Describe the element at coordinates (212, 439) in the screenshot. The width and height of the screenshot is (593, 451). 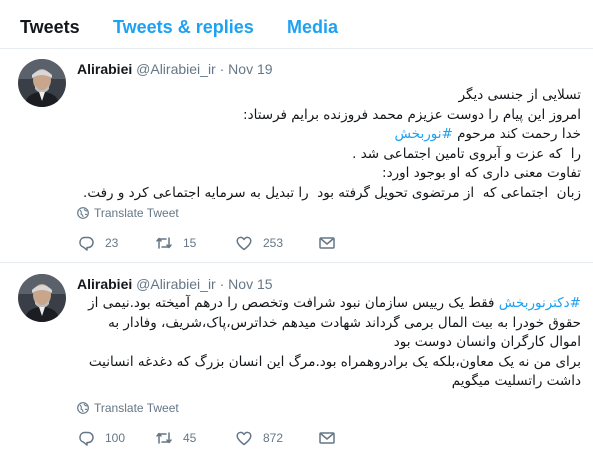
I see `tweet-actions: 100 45 872` at that location.